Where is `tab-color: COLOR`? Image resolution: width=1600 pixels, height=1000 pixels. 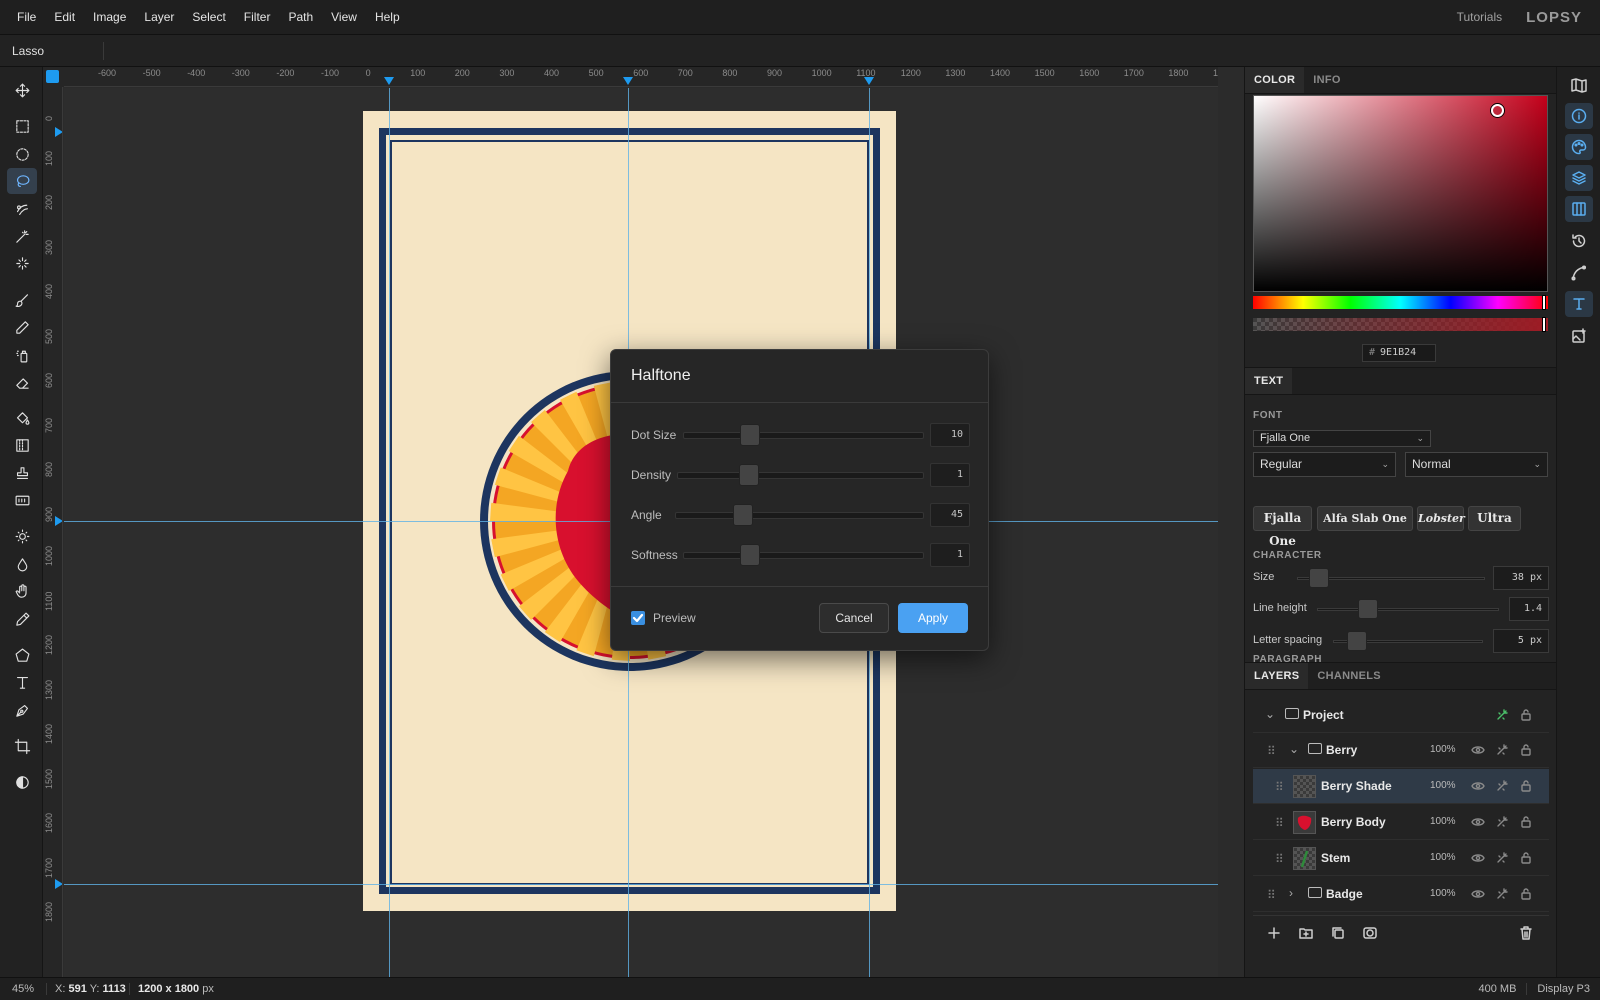 tab-color: COLOR is located at coordinates (1275, 80).